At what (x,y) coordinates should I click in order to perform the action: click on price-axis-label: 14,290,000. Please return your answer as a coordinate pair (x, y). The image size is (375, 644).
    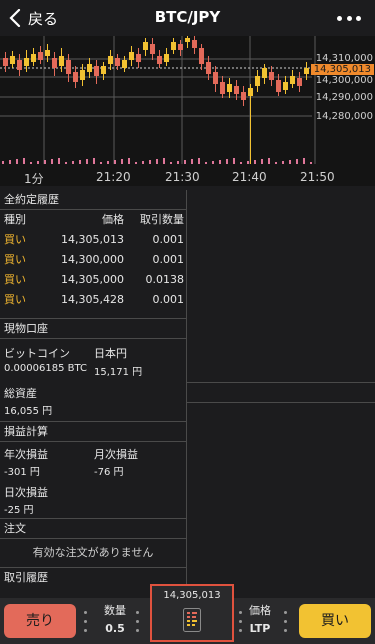
    Looking at the image, I should click on (344, 97).